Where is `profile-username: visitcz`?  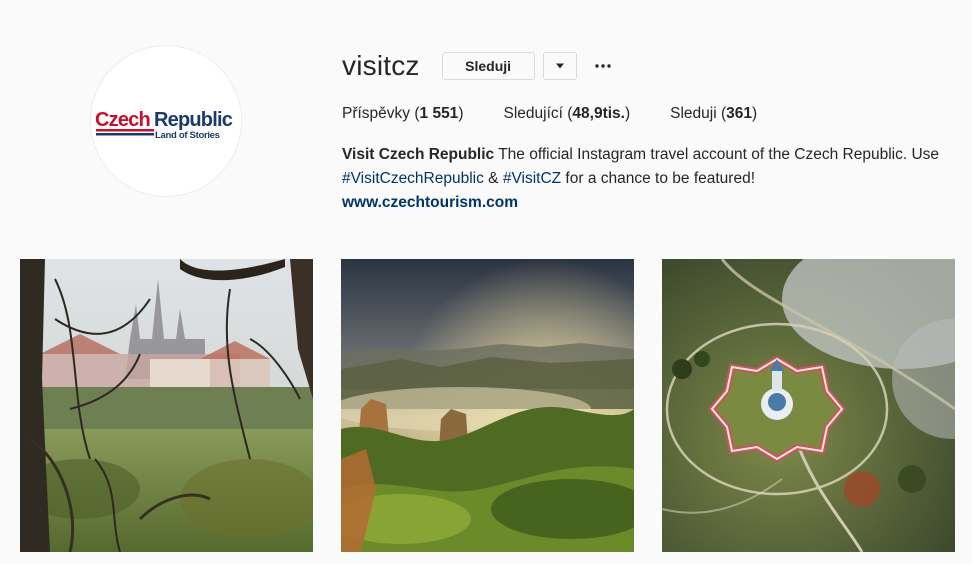
profile-username: visitcz is located at coordinates (381, 65).